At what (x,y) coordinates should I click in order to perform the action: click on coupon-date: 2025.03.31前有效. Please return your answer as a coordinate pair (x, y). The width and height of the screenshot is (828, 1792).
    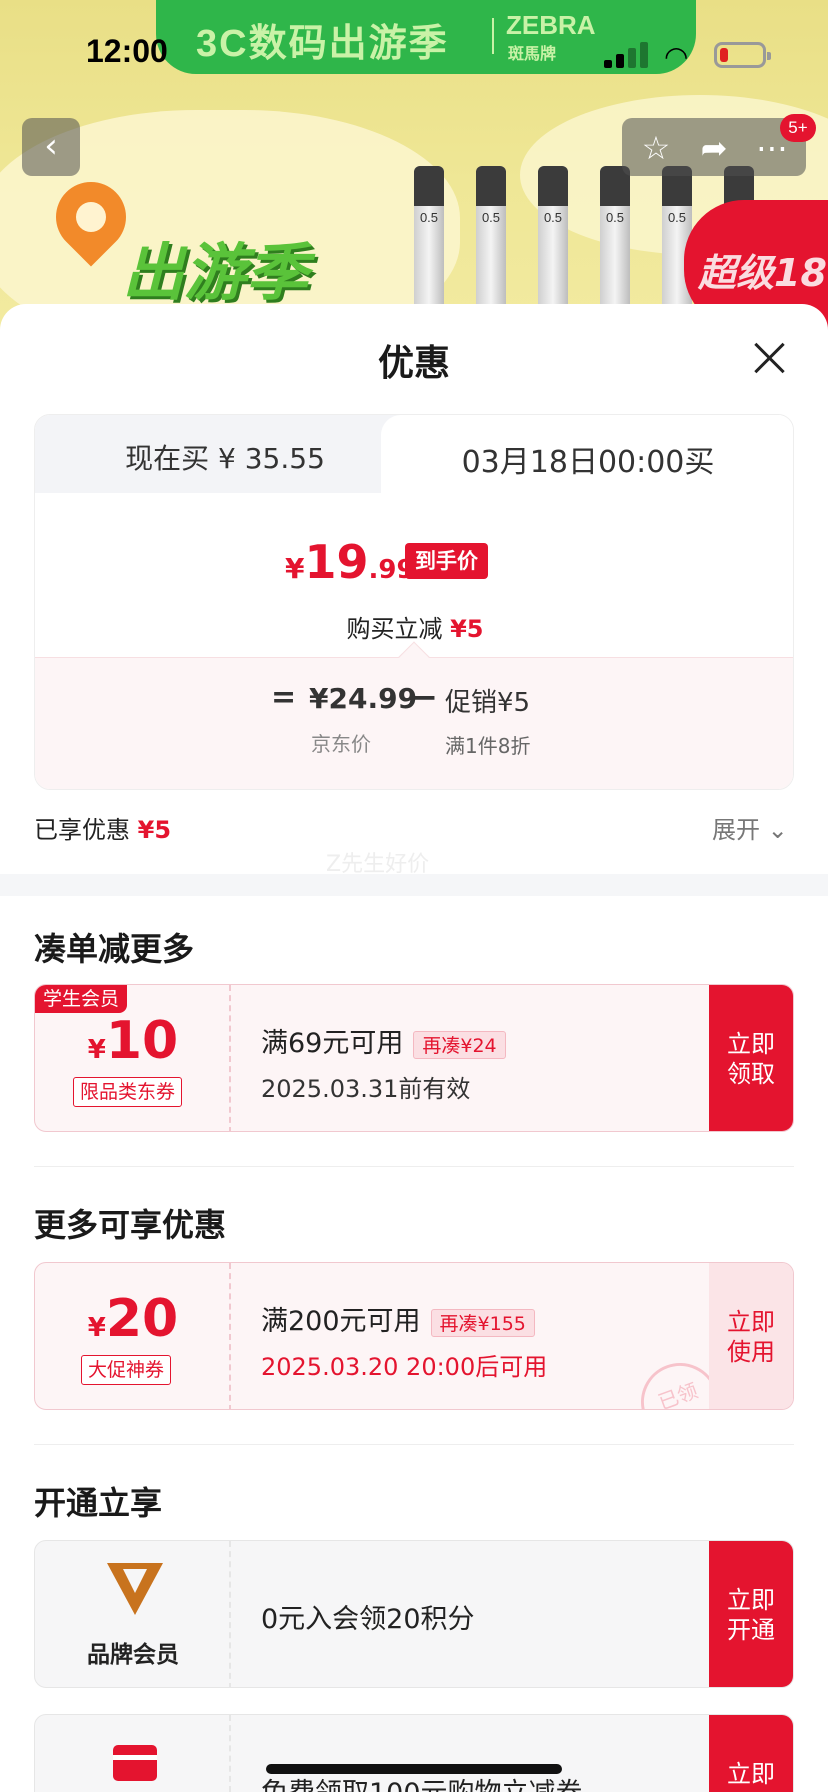
    Looking at the image, I should click on (366, 1089).